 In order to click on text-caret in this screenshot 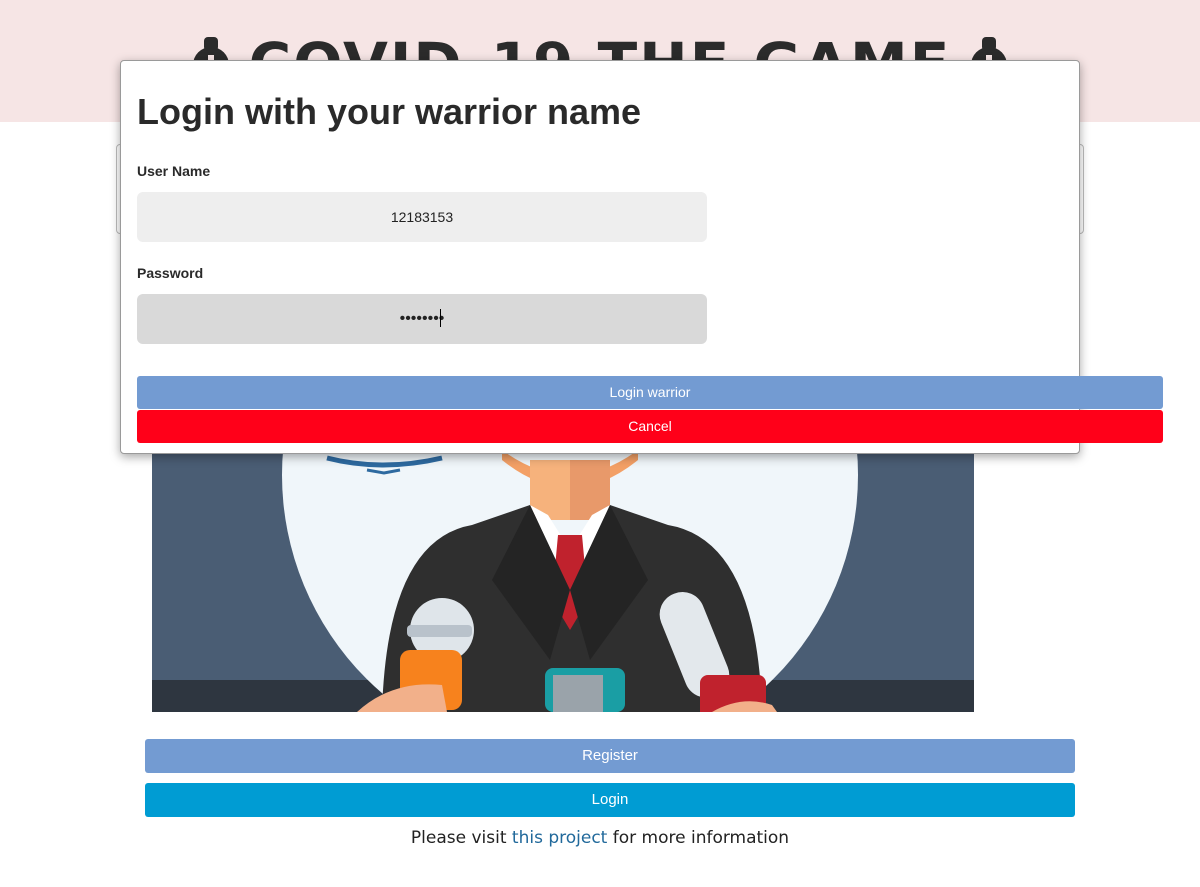, I will do `click(440, 318)`.